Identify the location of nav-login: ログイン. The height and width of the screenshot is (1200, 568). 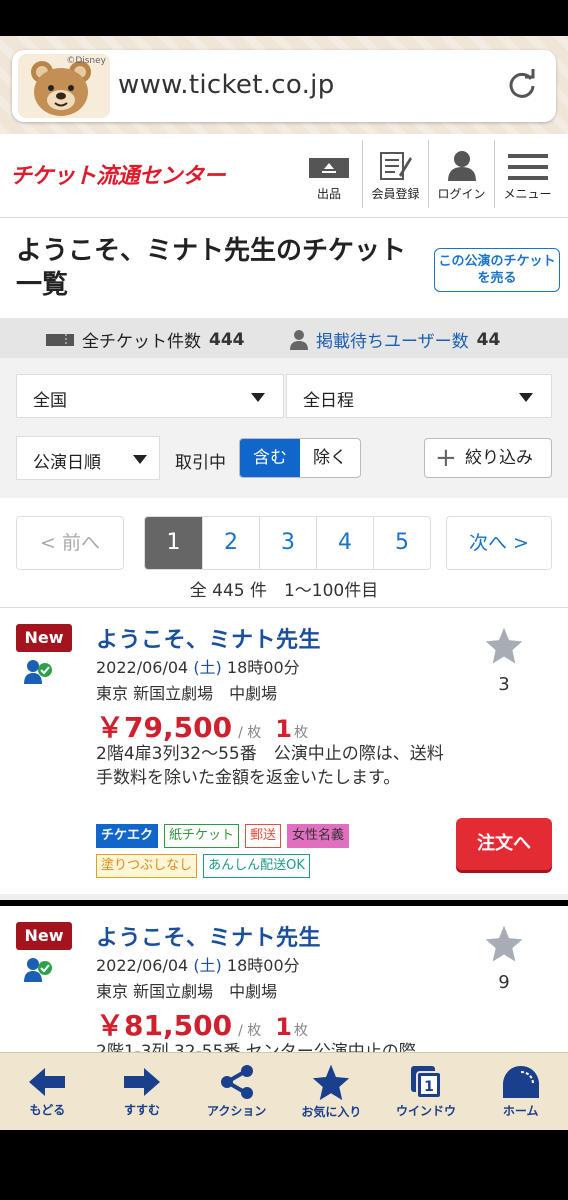
(461, 174).